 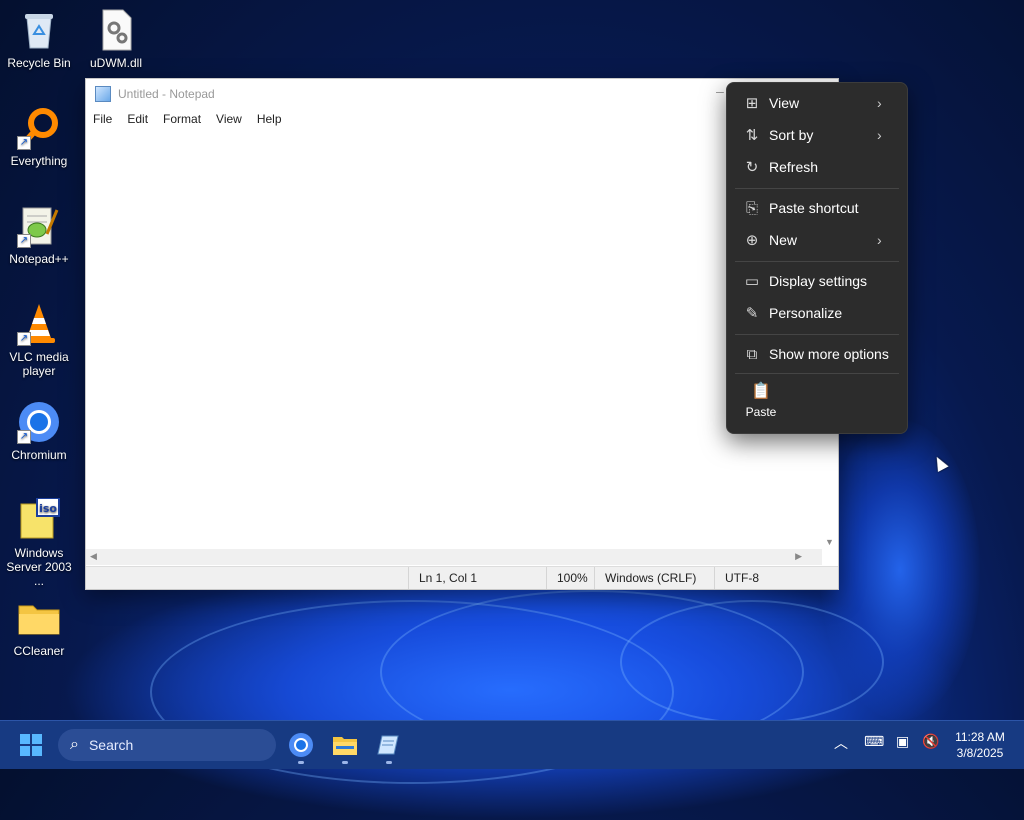 What do you see at coordinates (829, 542) in the screenshot?
I see `scroll-down-arrow-icon: ▼` at bounding box center [829, 542].